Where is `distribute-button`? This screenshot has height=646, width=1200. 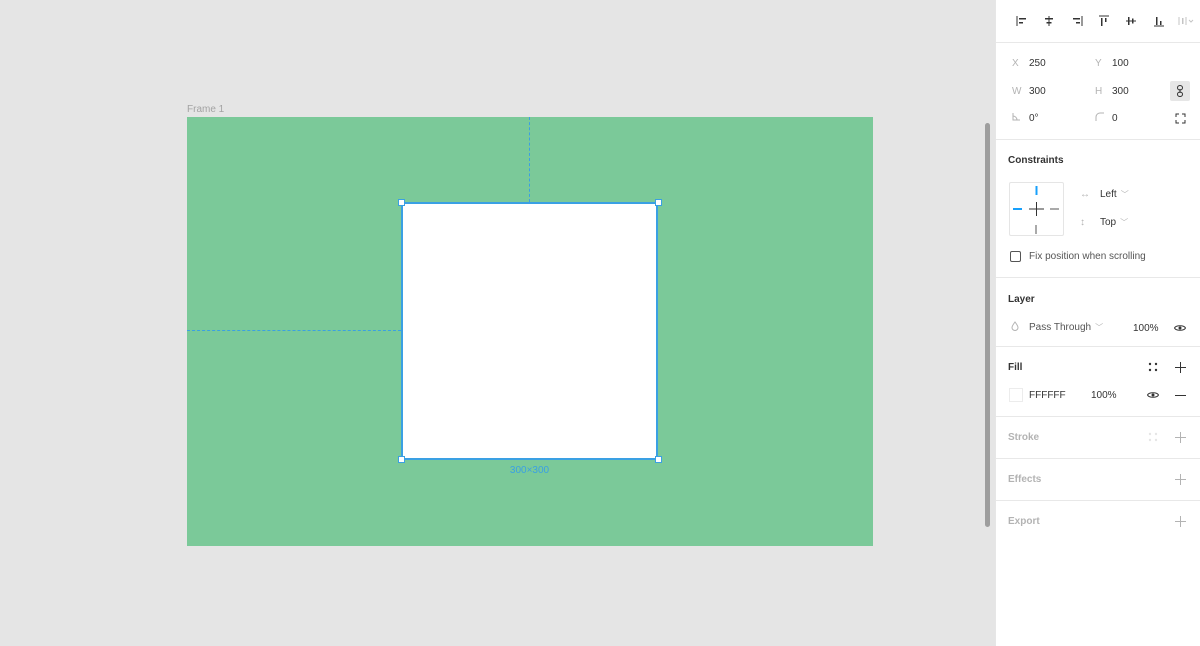
distribute-button is located at coordinates (1186, 21).